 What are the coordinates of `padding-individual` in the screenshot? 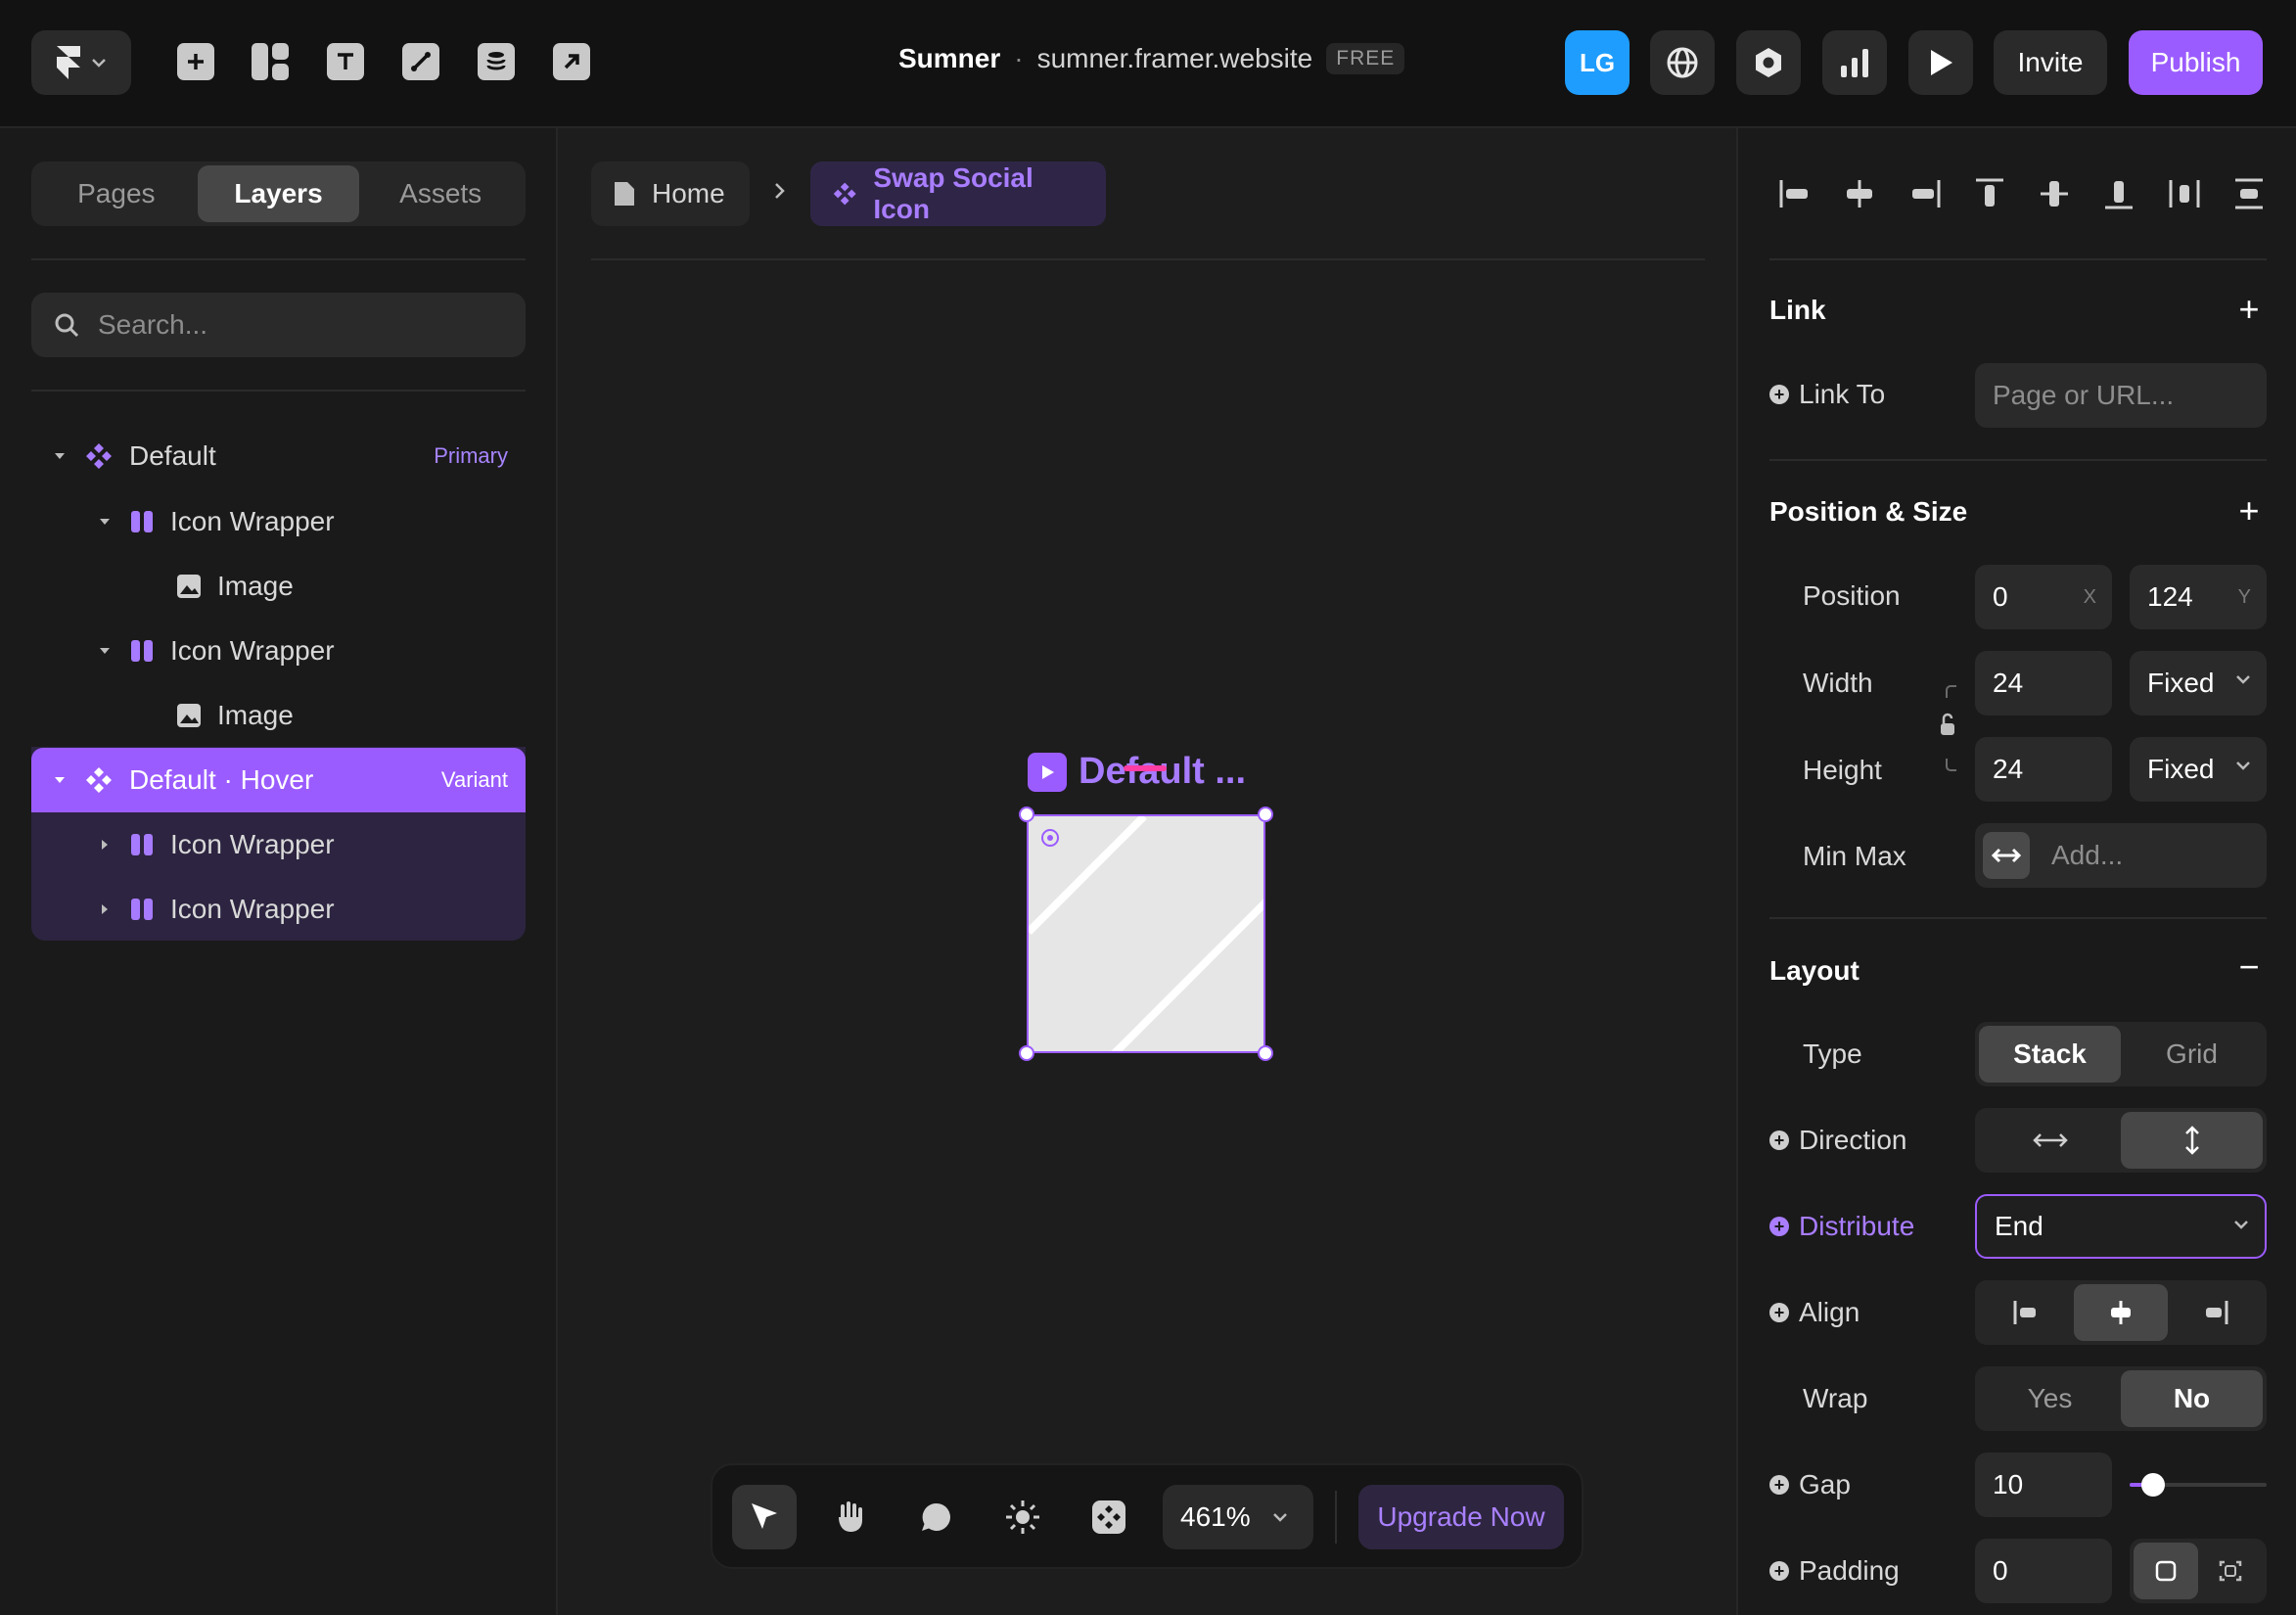 It's located at (2230, 1571).